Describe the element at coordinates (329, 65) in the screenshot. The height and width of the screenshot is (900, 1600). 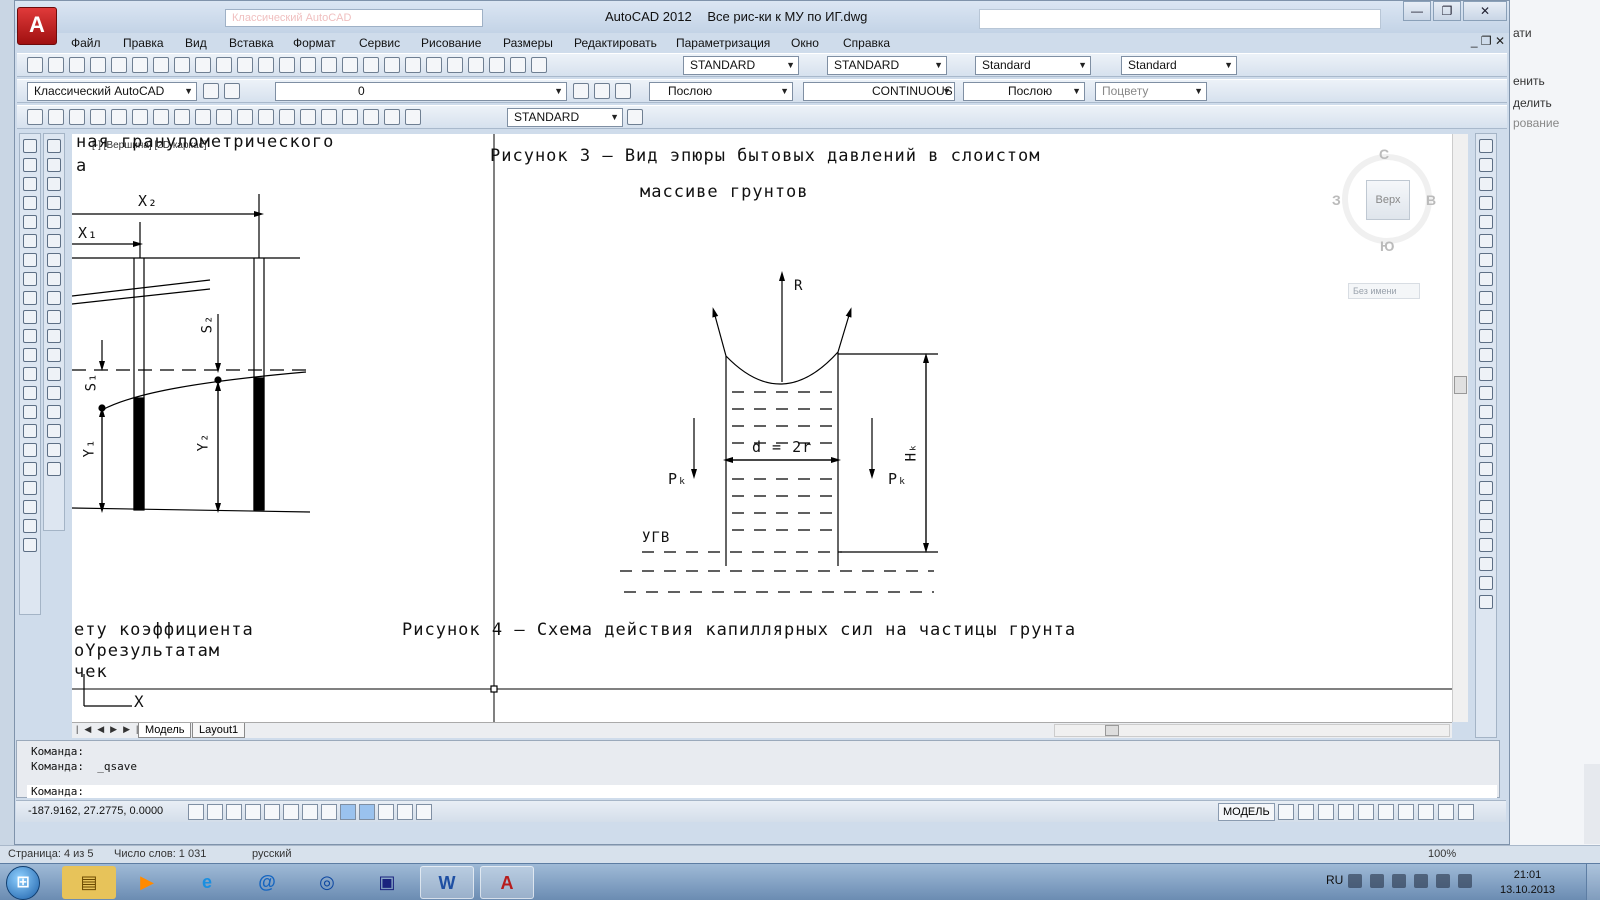
I see `pan-icon` at that location.